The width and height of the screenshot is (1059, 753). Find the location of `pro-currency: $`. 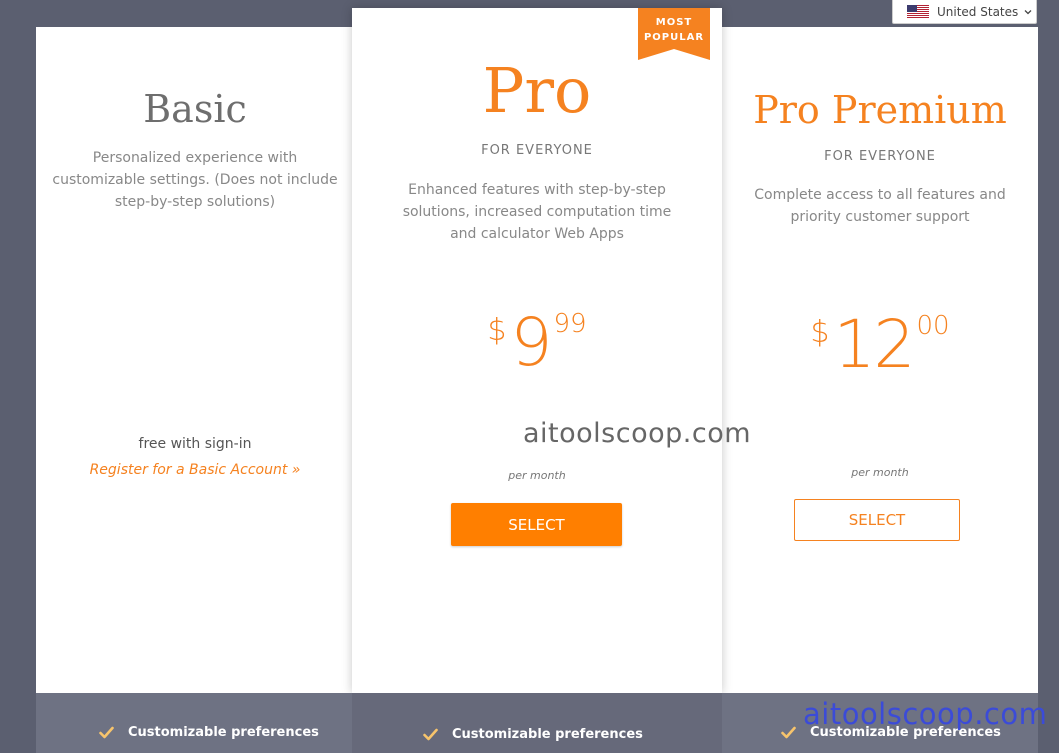

pro-currency: $ is located at coordinates (497, 330).